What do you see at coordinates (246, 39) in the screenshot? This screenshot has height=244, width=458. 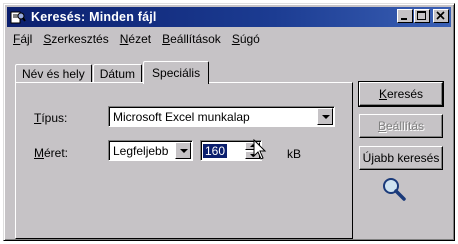 I see `menu-help: Súgó` at bounding box center [246, 39].